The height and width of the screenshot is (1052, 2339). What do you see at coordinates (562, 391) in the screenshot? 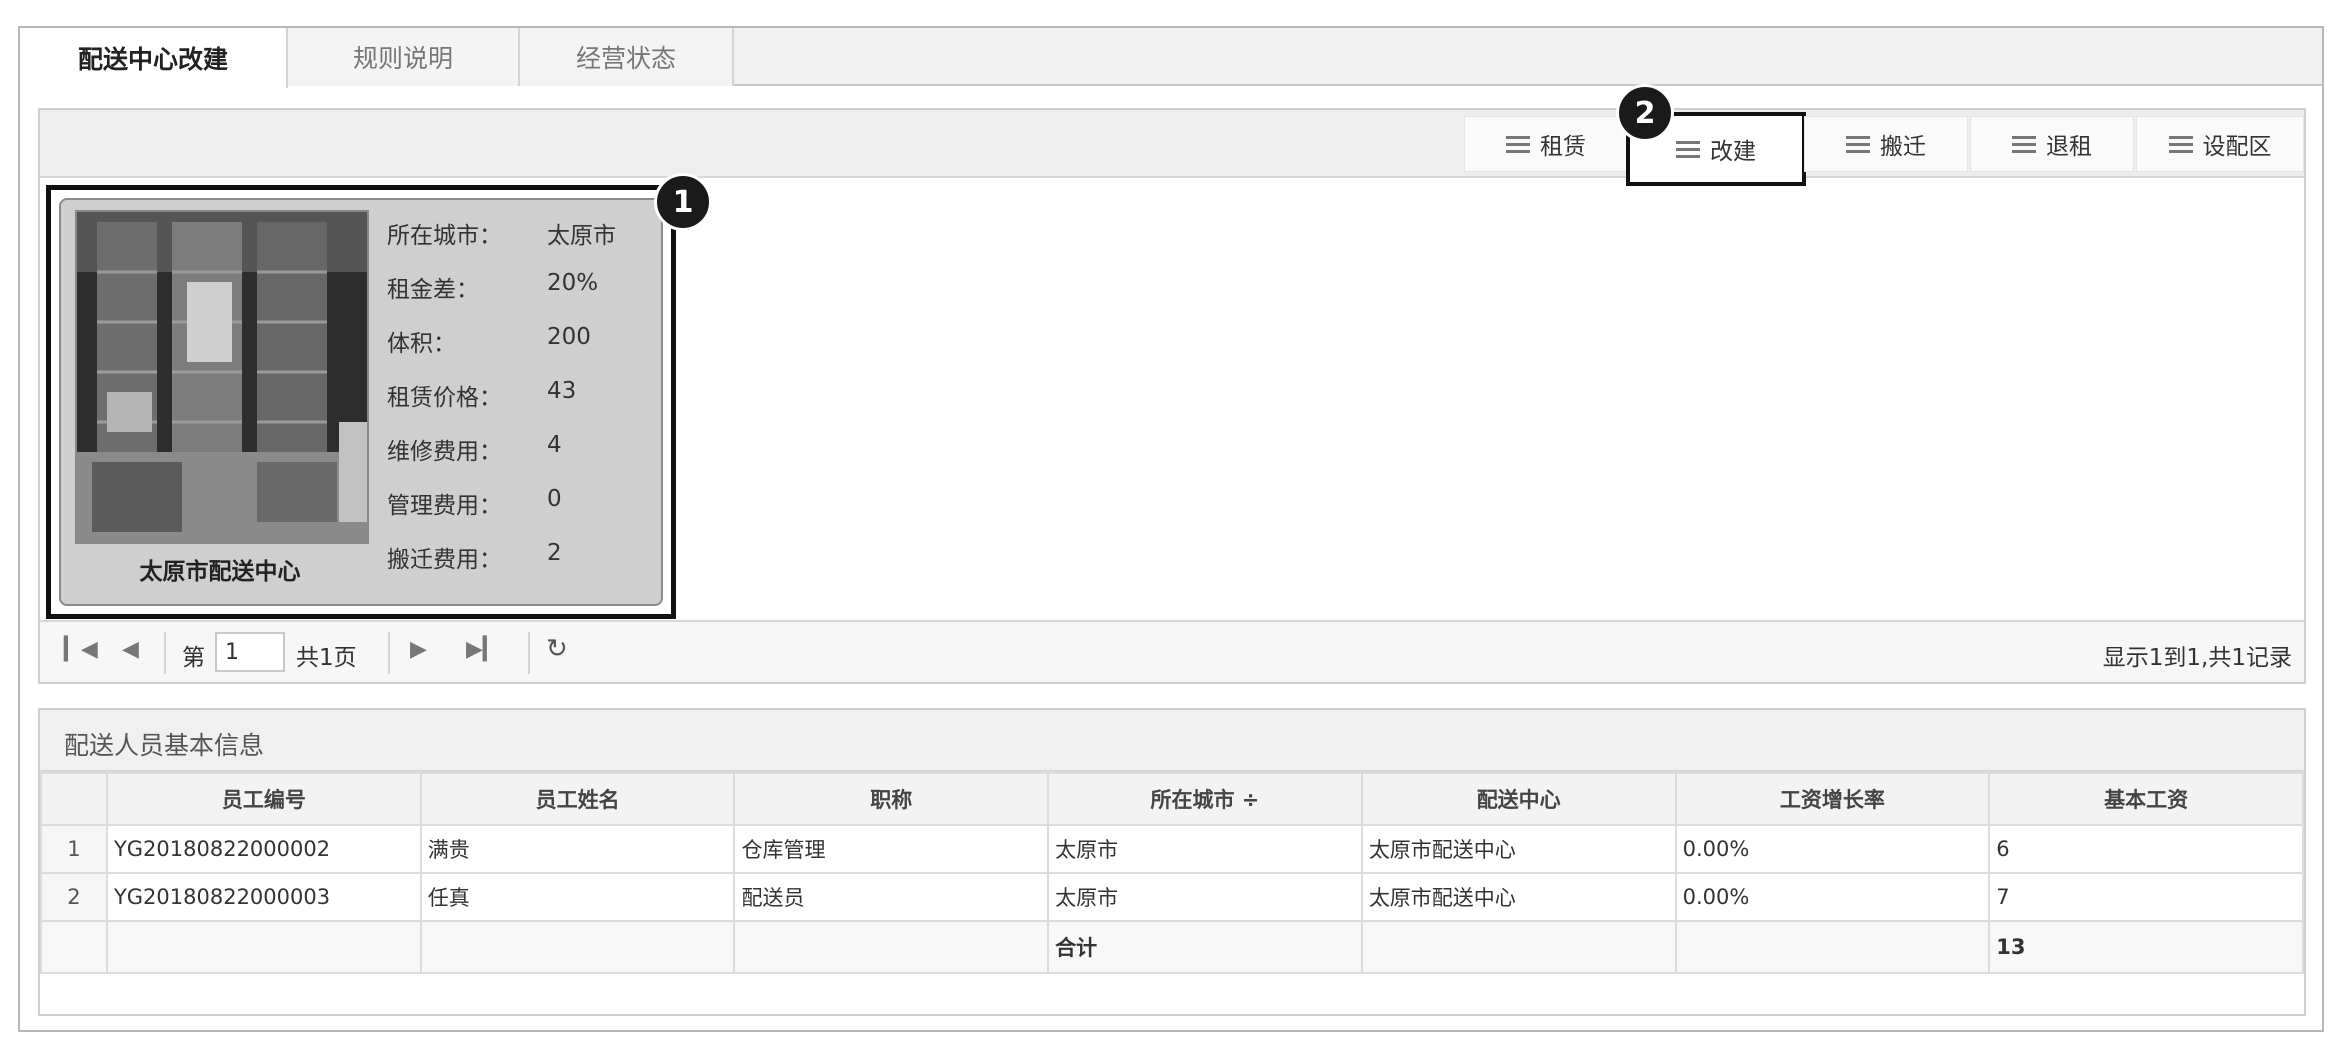
I see `info-value: 43` at bounding box center [562, 391].